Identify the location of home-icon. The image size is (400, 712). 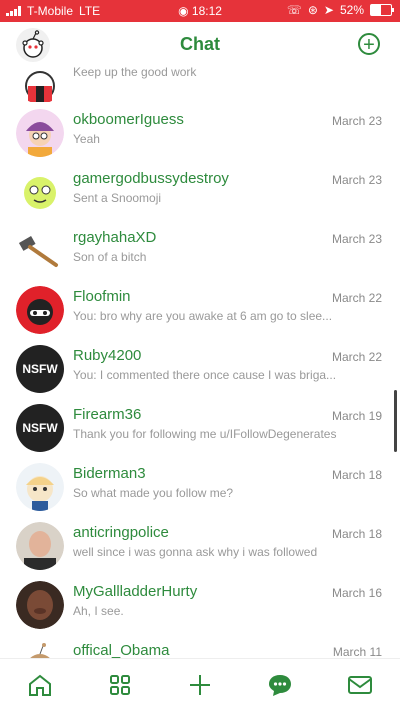
(40, 685).